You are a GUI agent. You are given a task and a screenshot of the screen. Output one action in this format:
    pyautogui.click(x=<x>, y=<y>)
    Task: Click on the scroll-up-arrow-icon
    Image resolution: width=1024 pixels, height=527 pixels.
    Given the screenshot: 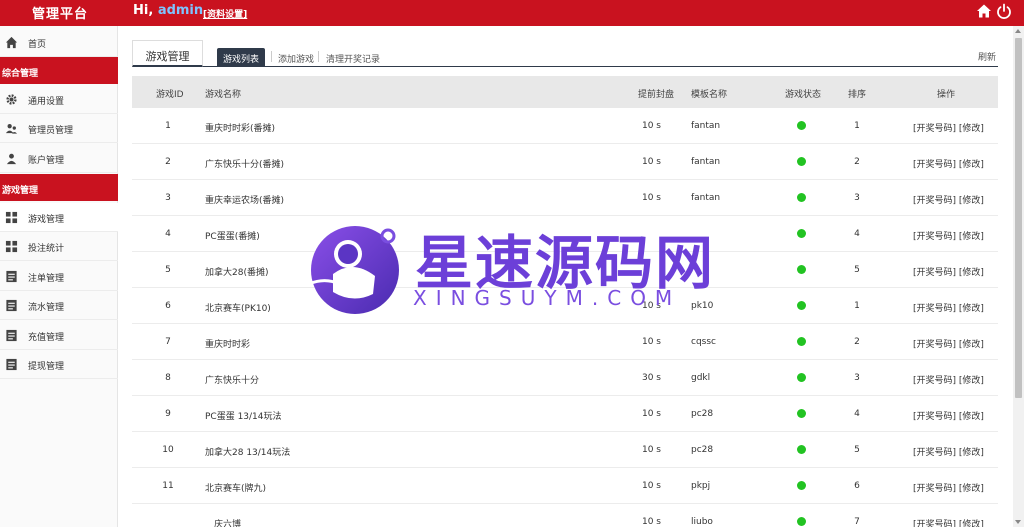 What is the action you would take?
    pyautogui.click(x=1018, y=31)
    